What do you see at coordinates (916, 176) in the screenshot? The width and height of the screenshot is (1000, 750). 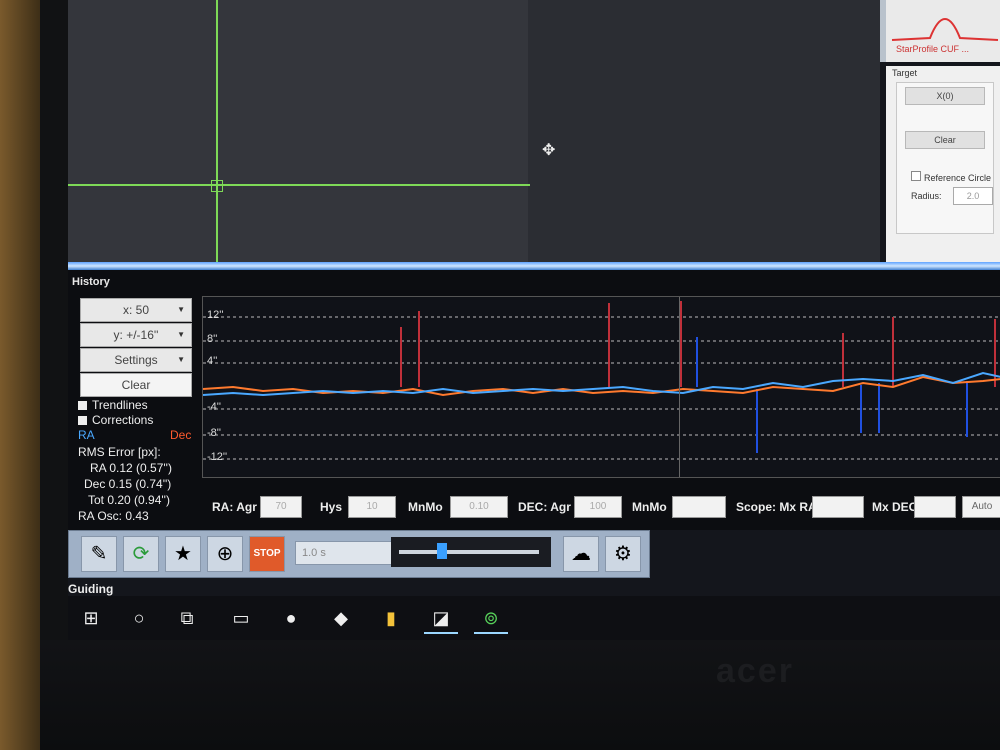 I see `reference-circle-box` at bounding box center [916, 176].